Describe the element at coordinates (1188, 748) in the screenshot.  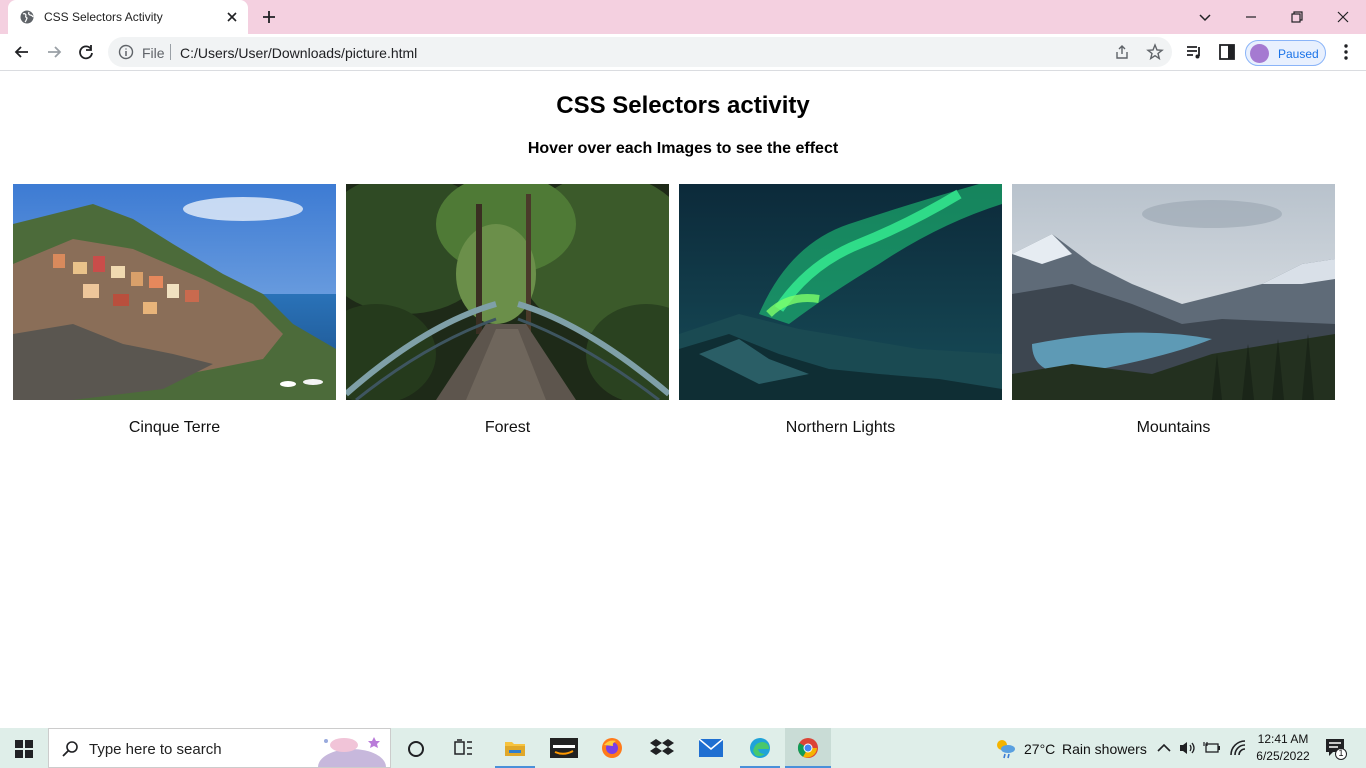
I see `speaker-icon` at that location.